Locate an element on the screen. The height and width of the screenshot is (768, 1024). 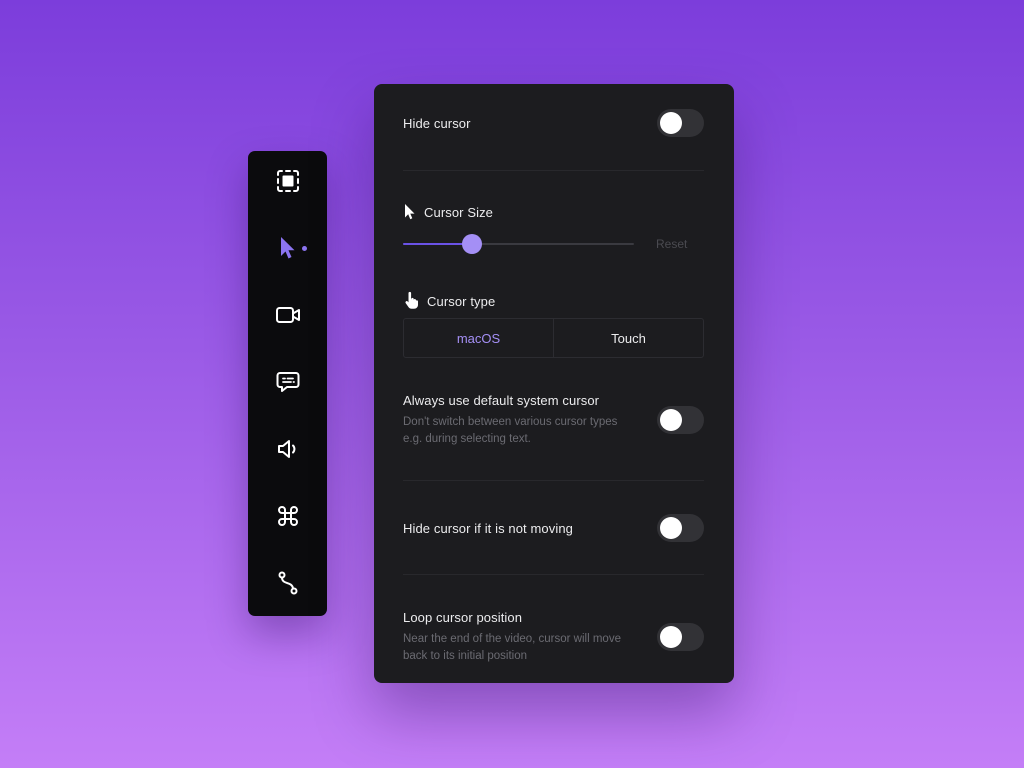
tool-camera is located at coordinates (287, 315).